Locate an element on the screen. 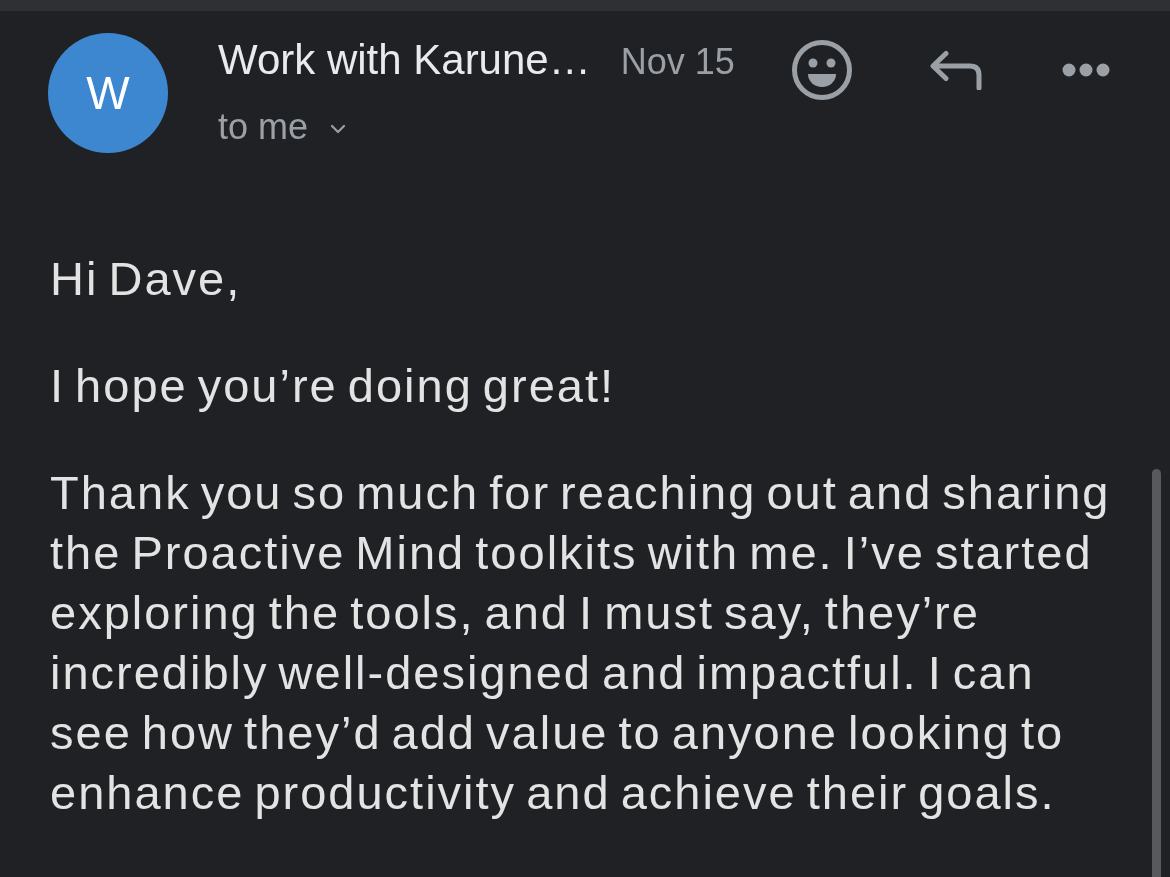 The height and width of the screenshot is (877, 1170). recipient-text: to me is located at coordinates (263, 127).